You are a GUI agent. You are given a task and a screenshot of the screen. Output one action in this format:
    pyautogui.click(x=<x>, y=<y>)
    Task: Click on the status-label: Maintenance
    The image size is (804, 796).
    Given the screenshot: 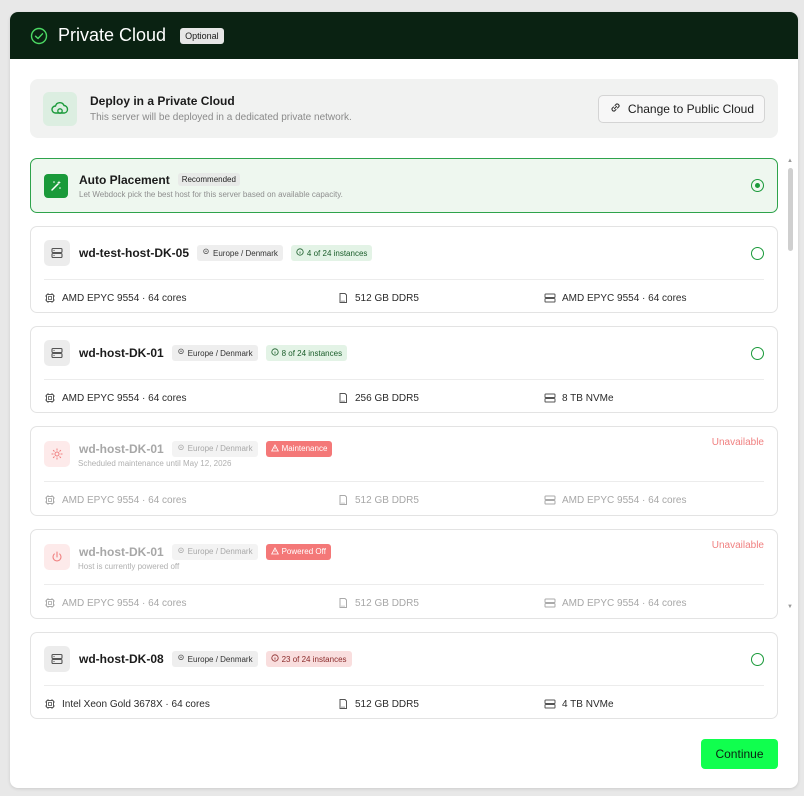 What is the action you would take?
    pyautogui.click(x=304, y=448)
    